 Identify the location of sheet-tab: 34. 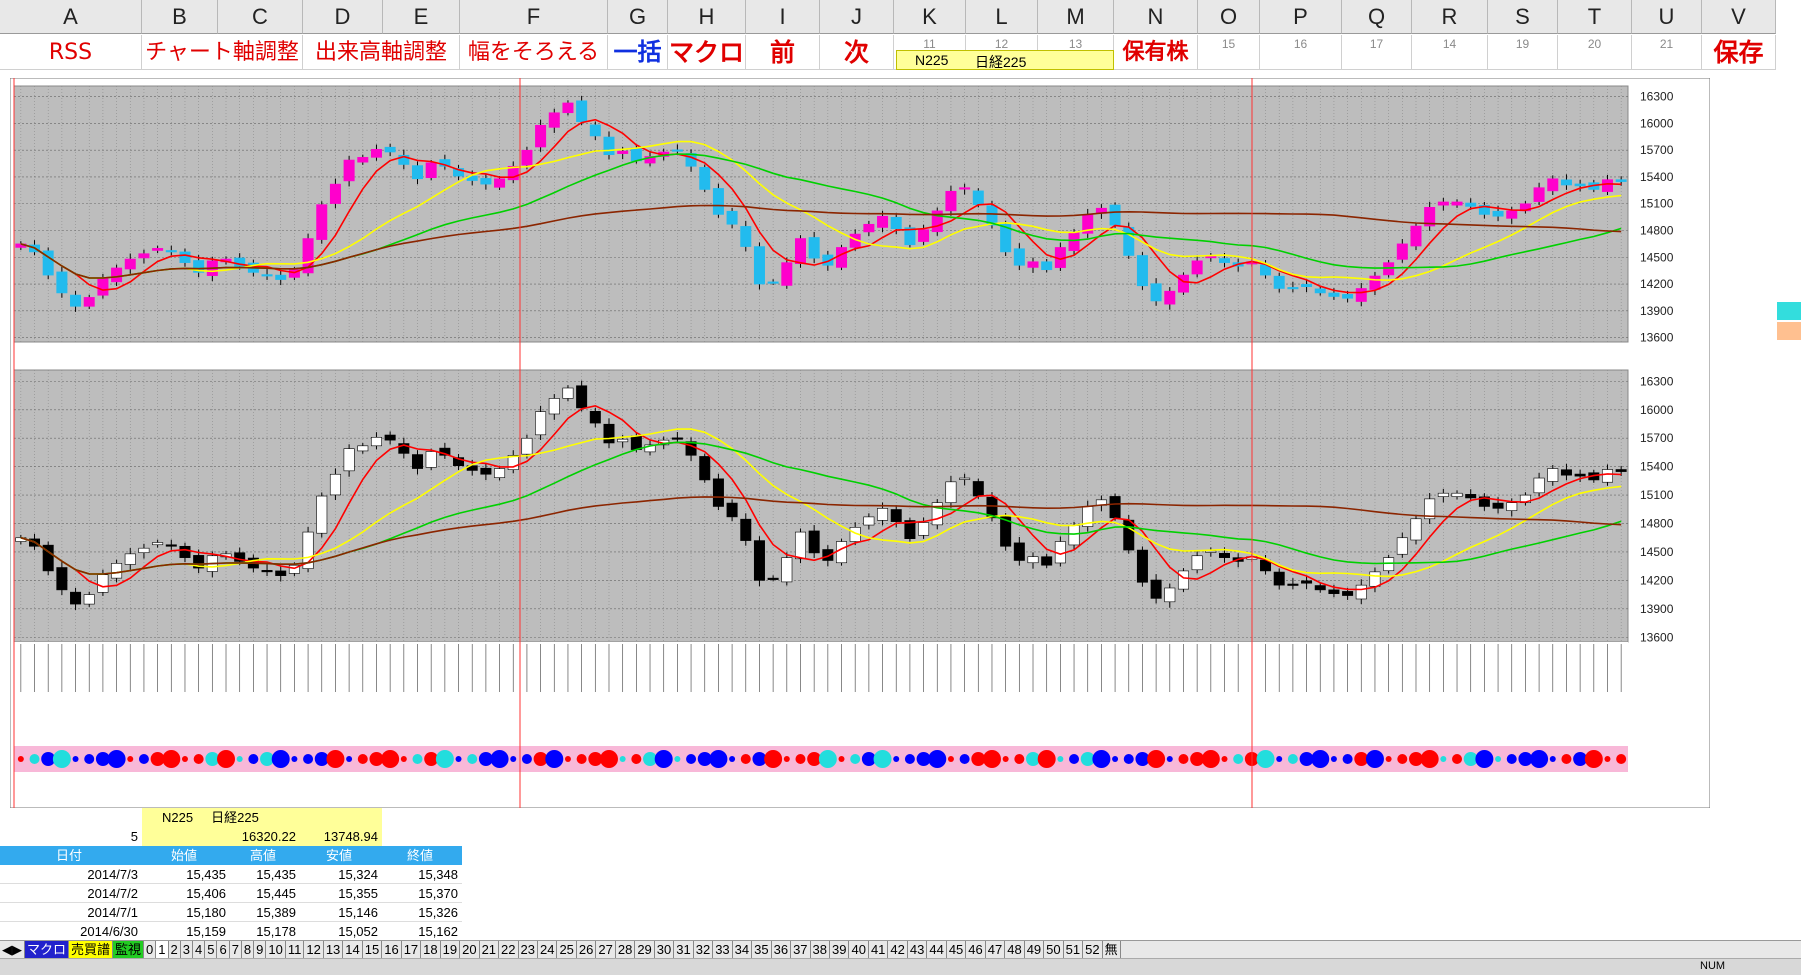
(742, 950).